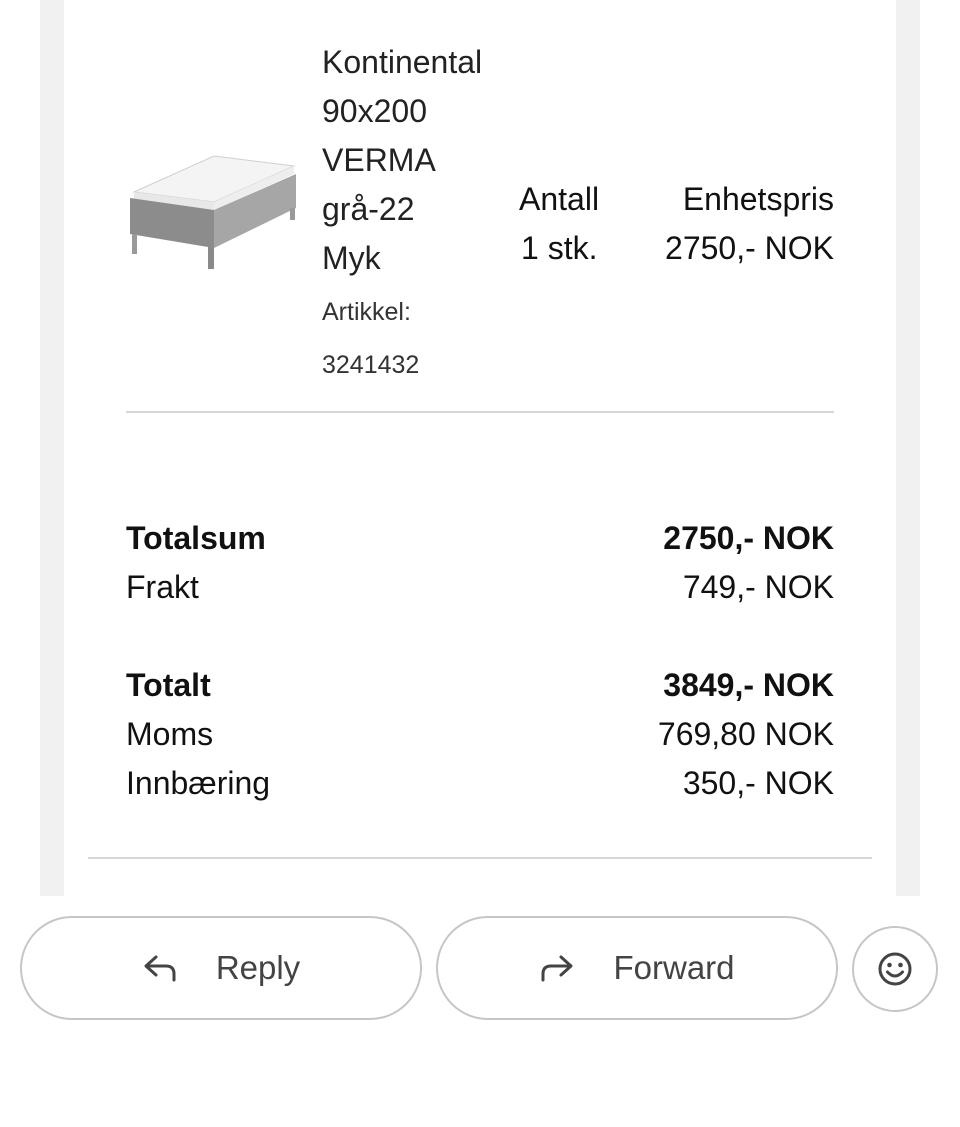  What do you see at coordinates (758, 783) in the screenshot?
I see `carry-in-value: 350,- NOK` at bounding box center [758, 783].